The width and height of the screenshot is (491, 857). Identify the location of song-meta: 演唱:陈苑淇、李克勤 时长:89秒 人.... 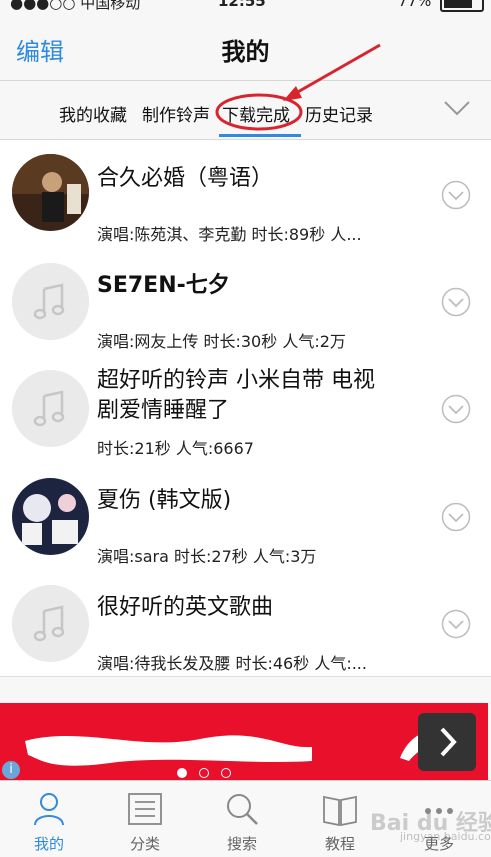
(229, 234).